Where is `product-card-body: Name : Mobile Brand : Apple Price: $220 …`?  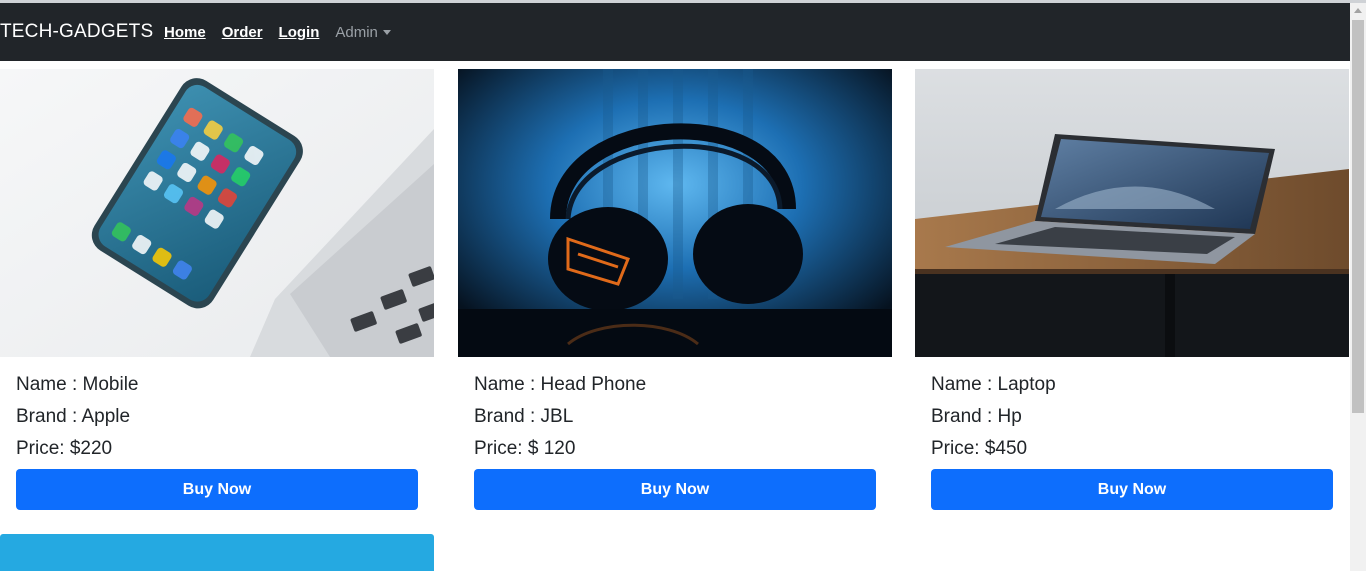
product-card-body: Name : Mobile Brand : Apple Price: $220 … is located at coordinates (217, 439).